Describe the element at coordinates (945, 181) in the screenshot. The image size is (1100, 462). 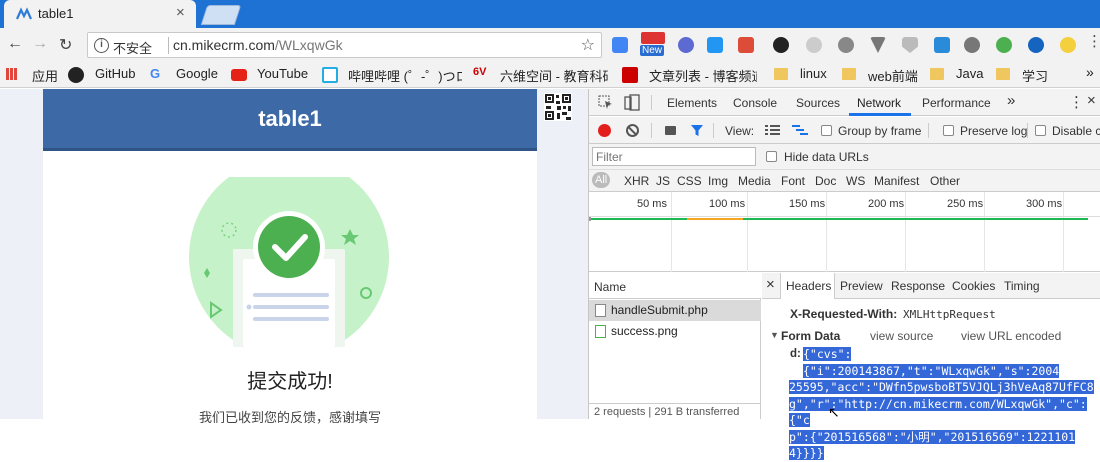
I see `type-other: Other` at that location.